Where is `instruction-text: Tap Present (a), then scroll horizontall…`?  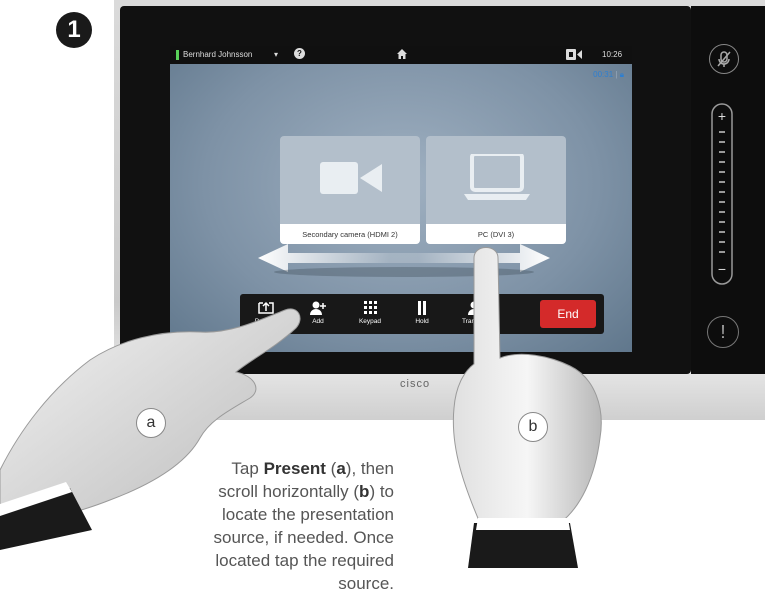
instruction-text: Tap Present (a), then scroll horizontall… is located at coordinates (303, 526).